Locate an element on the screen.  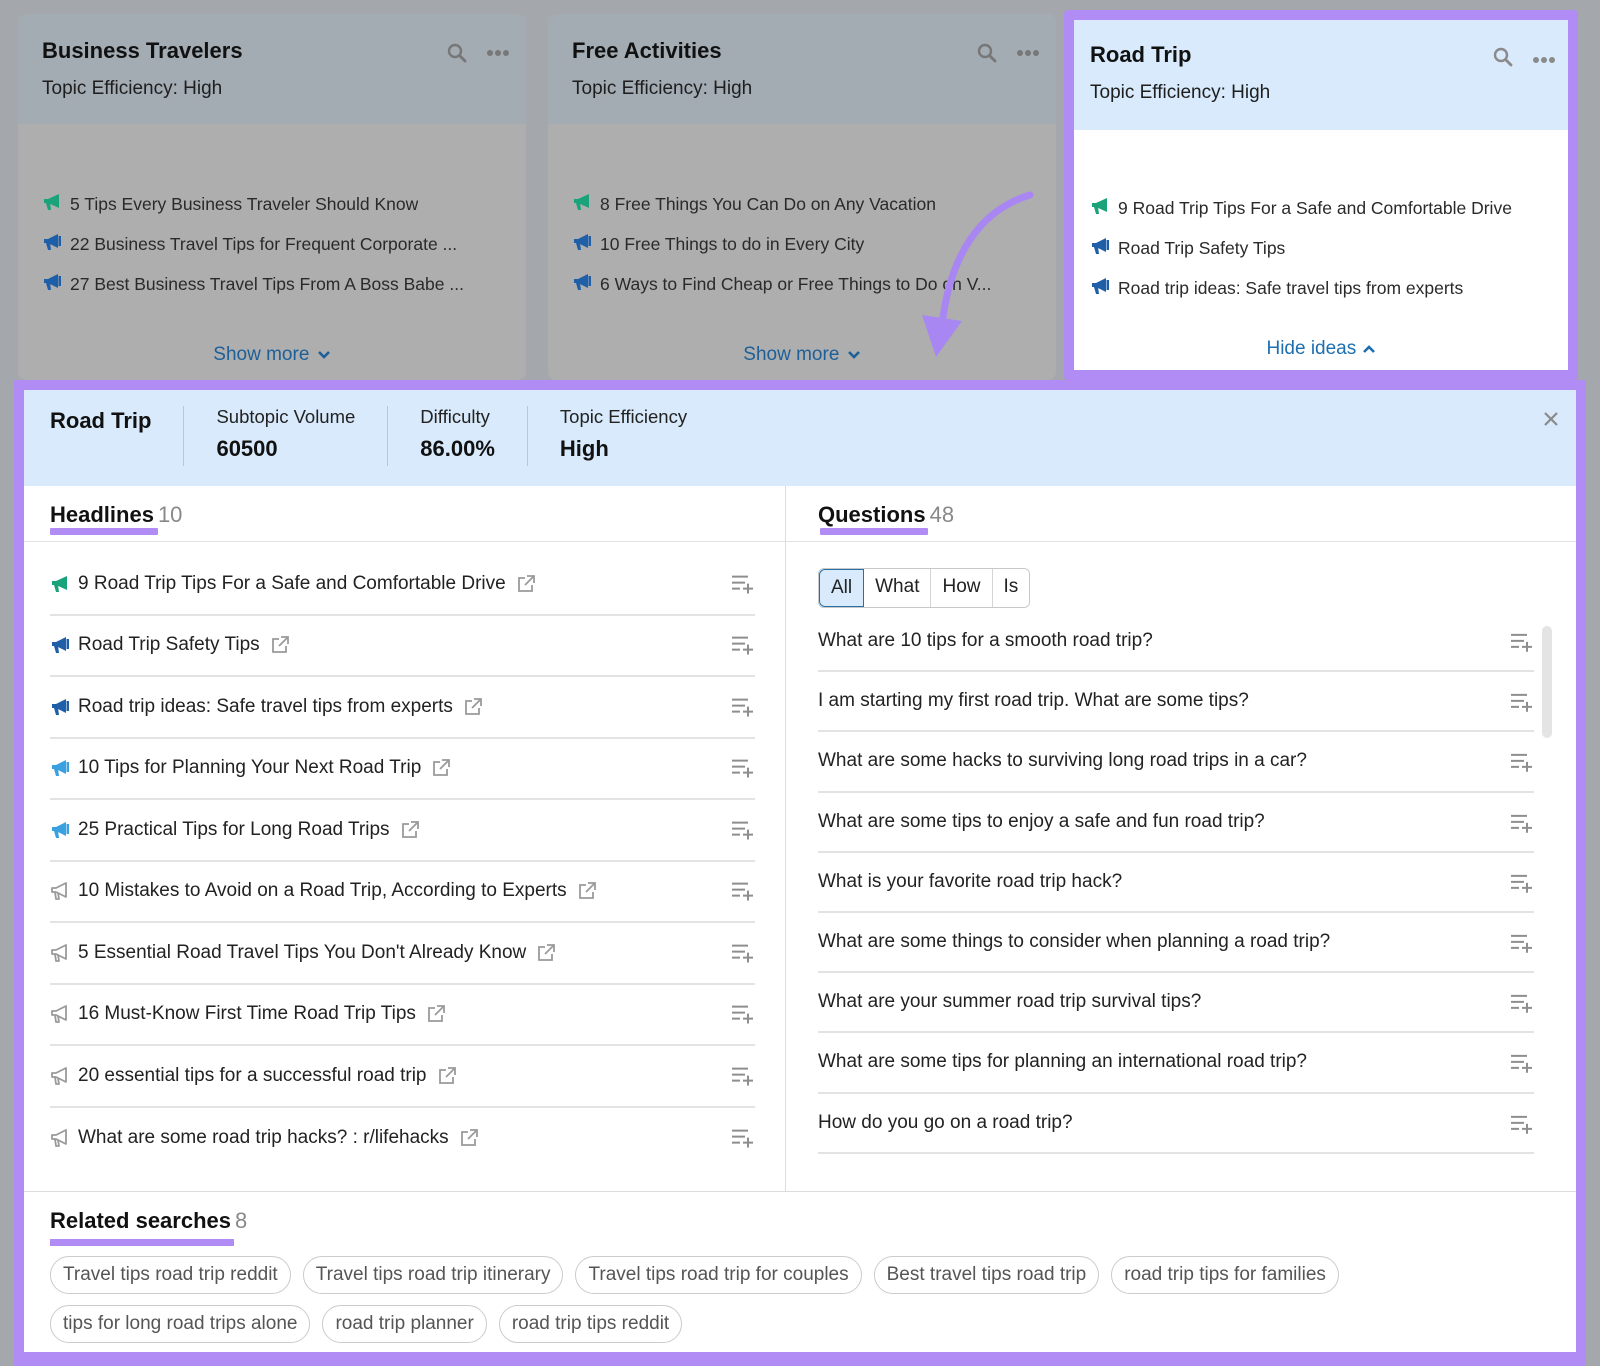
related-search-chip: Best travel tips road trip is located at coordinates (986, 1275).